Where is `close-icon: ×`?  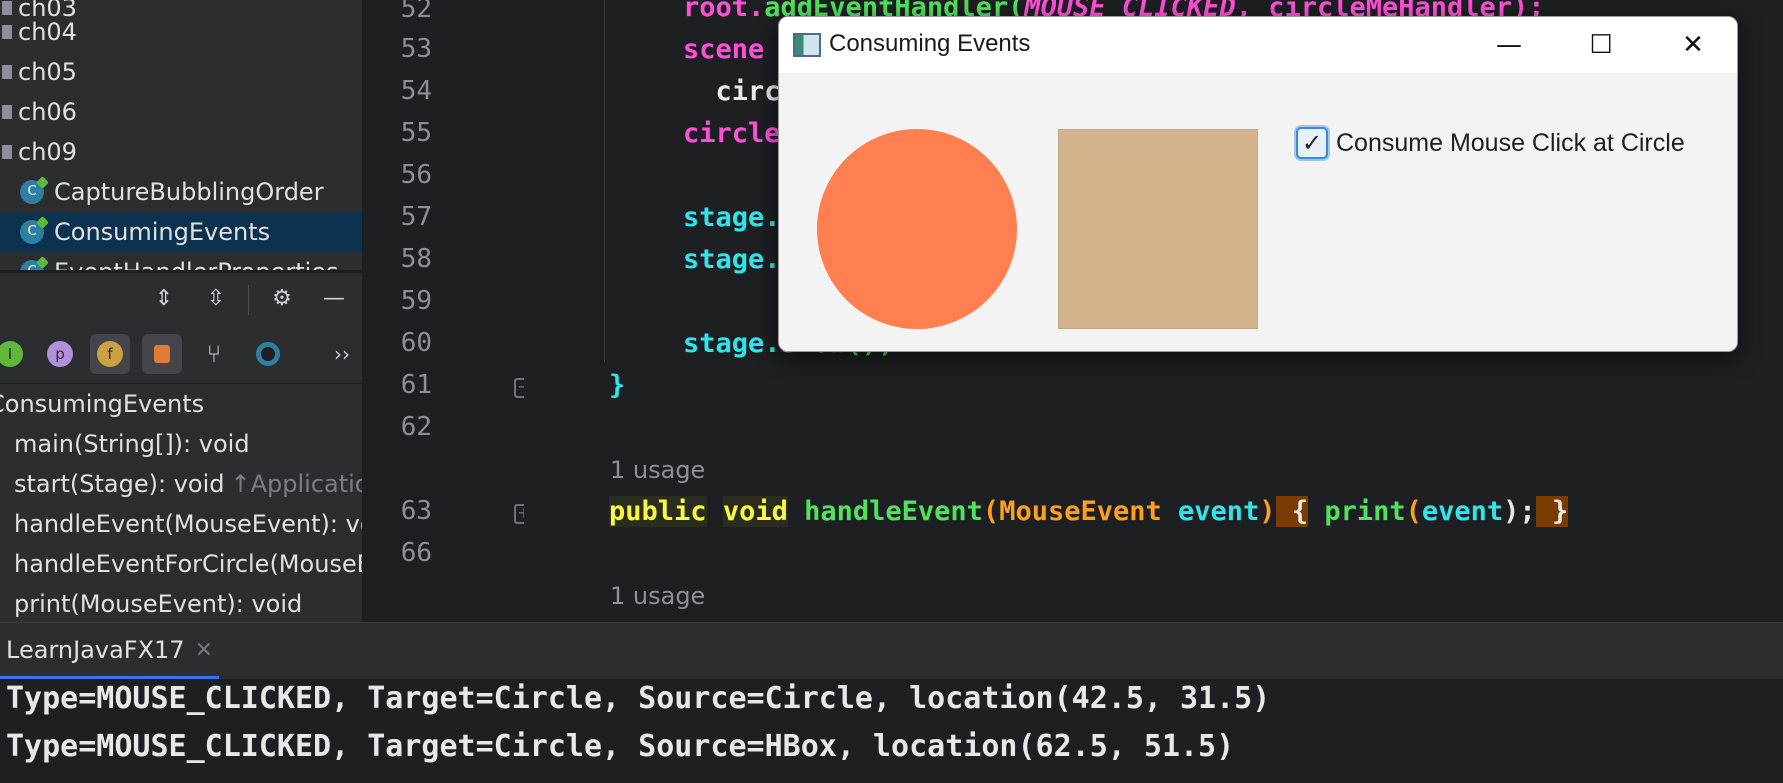 close-icon: × is located at coordinates (204, 649).